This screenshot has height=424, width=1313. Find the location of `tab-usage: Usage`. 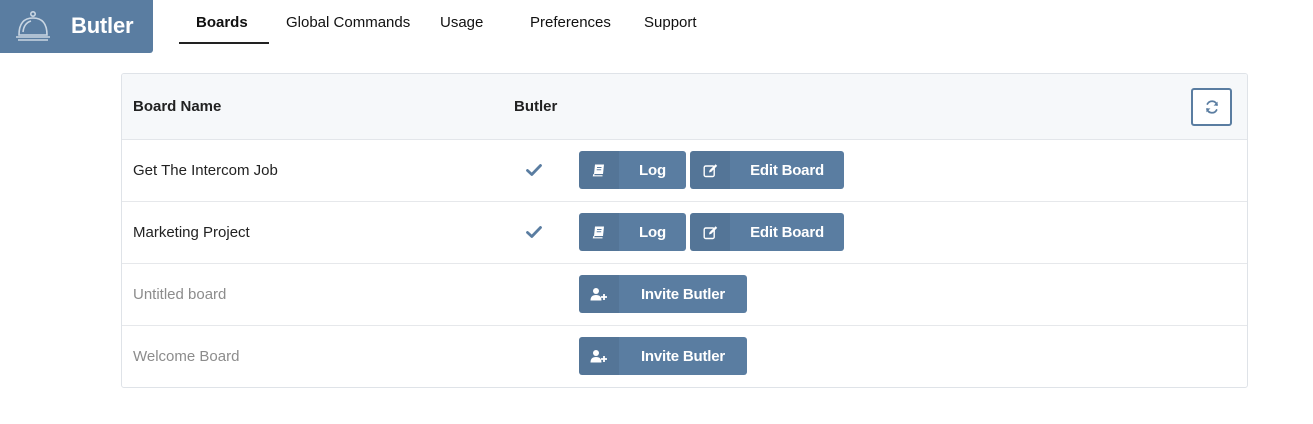

tab-usage: Usage is located at coordinates (461, 22).